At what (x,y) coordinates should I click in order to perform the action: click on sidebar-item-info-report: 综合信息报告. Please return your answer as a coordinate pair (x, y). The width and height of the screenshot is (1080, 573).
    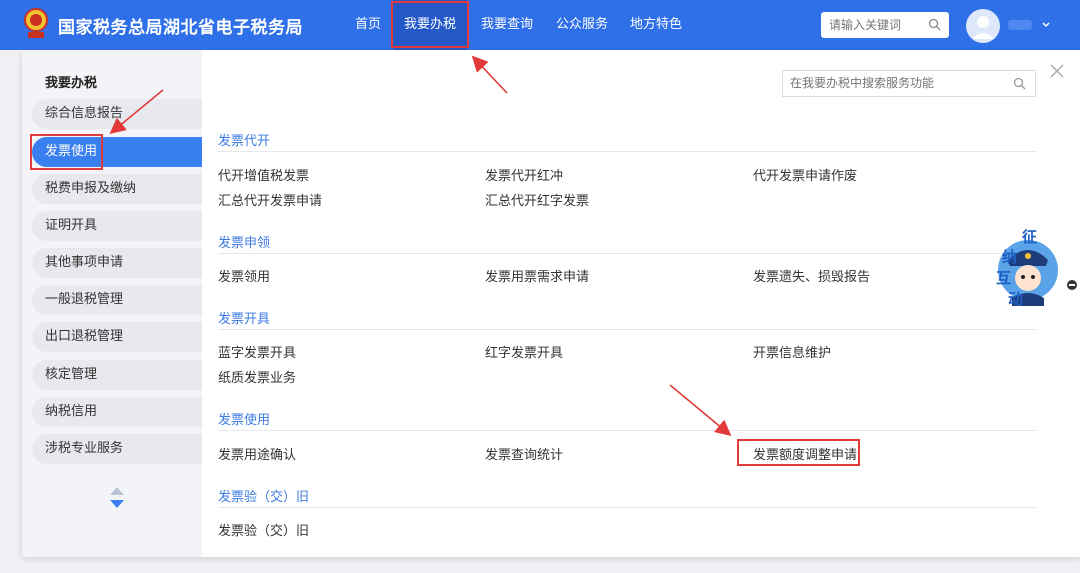
    Looking at the image, I should click on (117, 114).